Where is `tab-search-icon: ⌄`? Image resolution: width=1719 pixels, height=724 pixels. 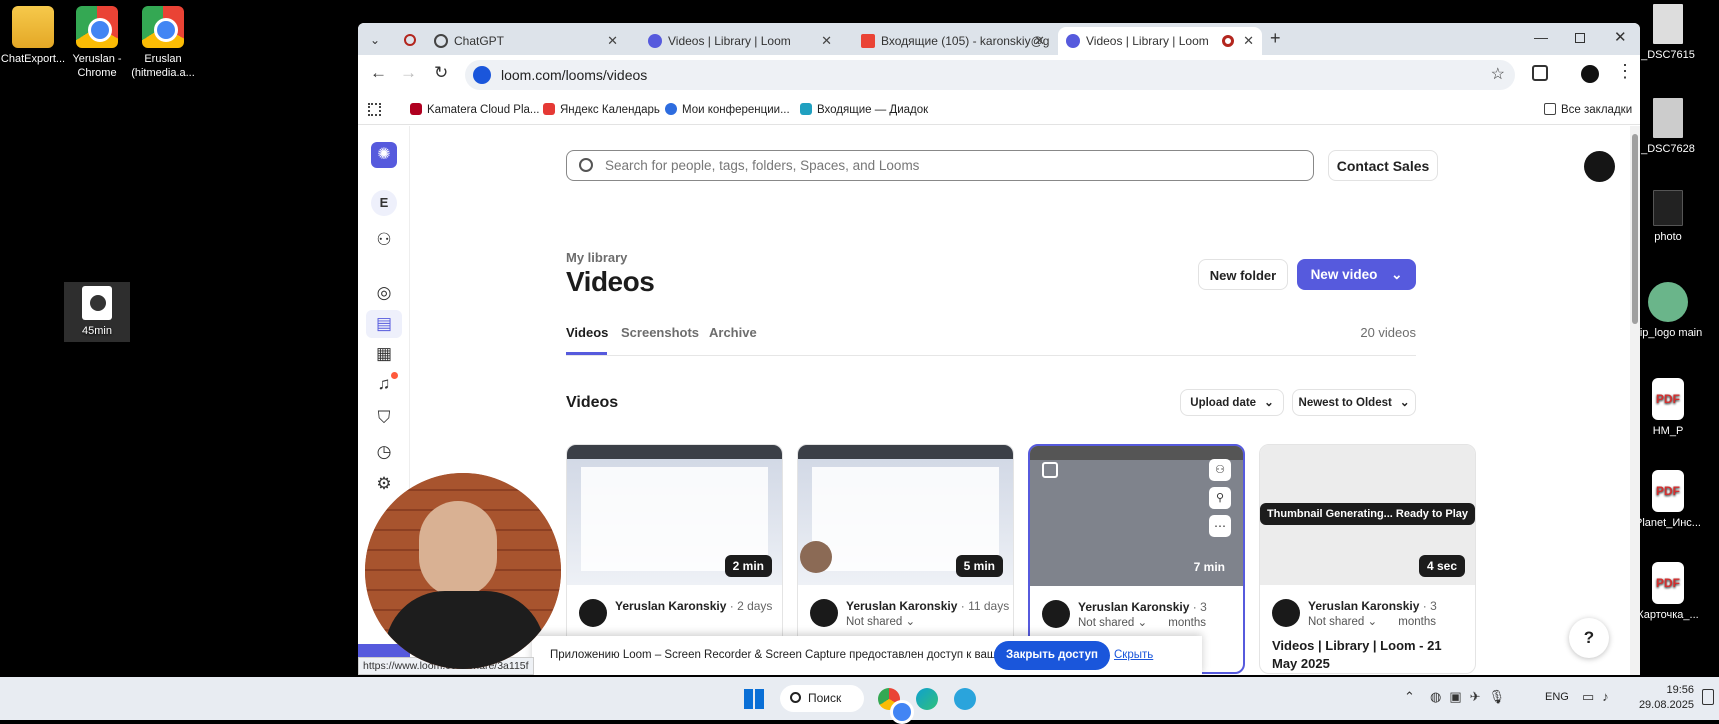
tab-search-icon: ⌄ is located at coordinates (375, 40).